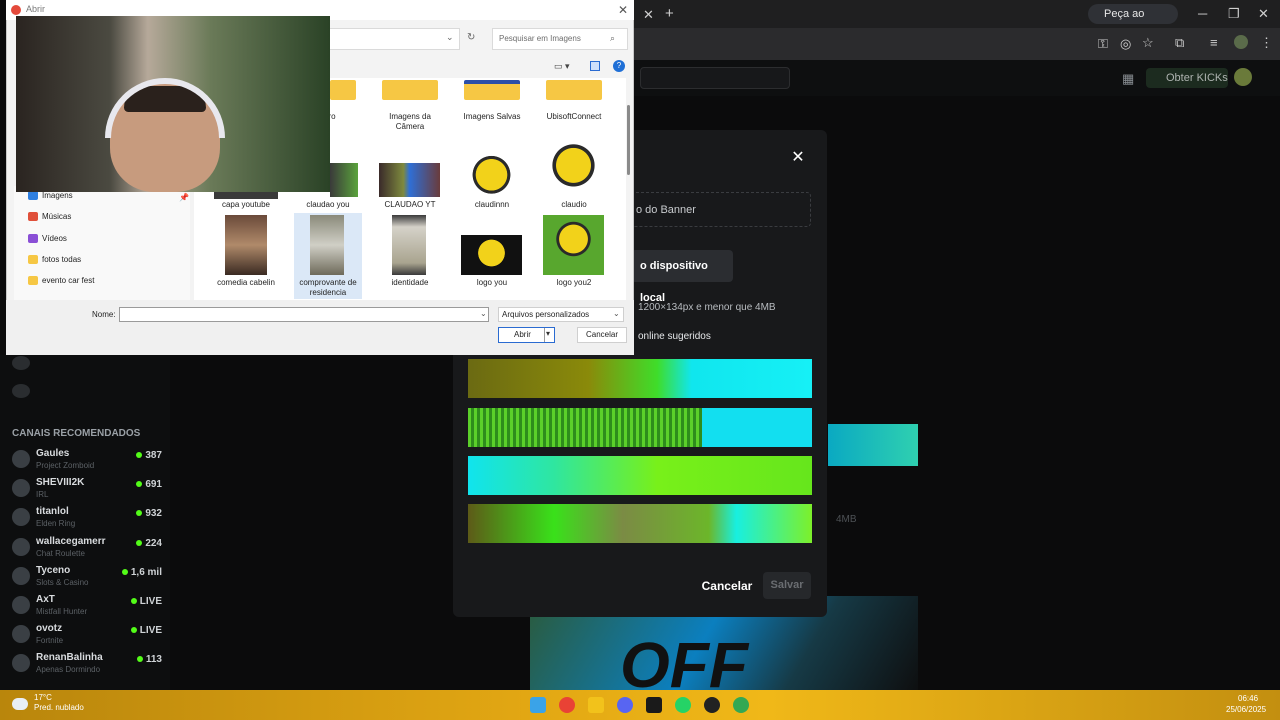 This screenshot has height=720, width=1280. Describe the element at coordinates (596, 705) in the screenshot. I see `file-explorer-icon` at that location.